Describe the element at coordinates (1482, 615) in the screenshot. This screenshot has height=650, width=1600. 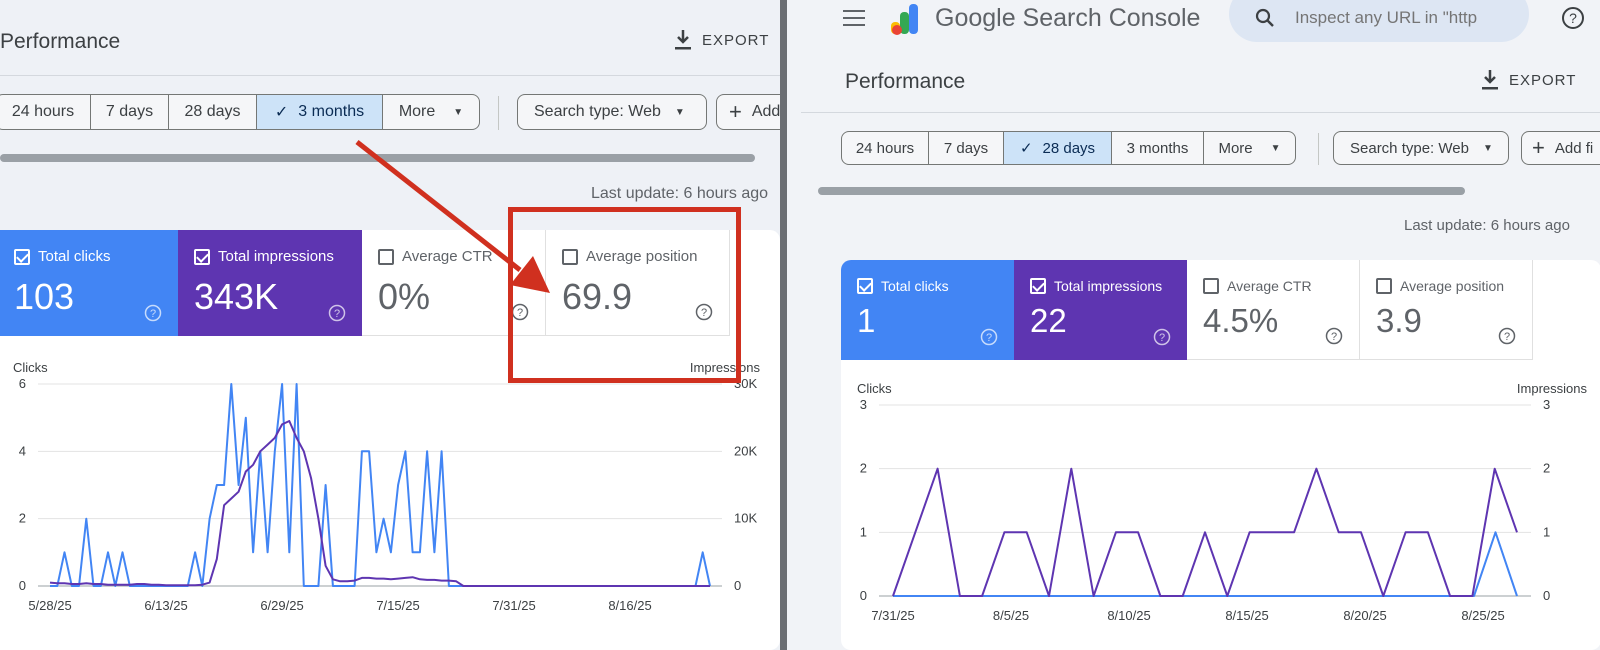
I see `x-tick-label: 8/25/25` at that location.